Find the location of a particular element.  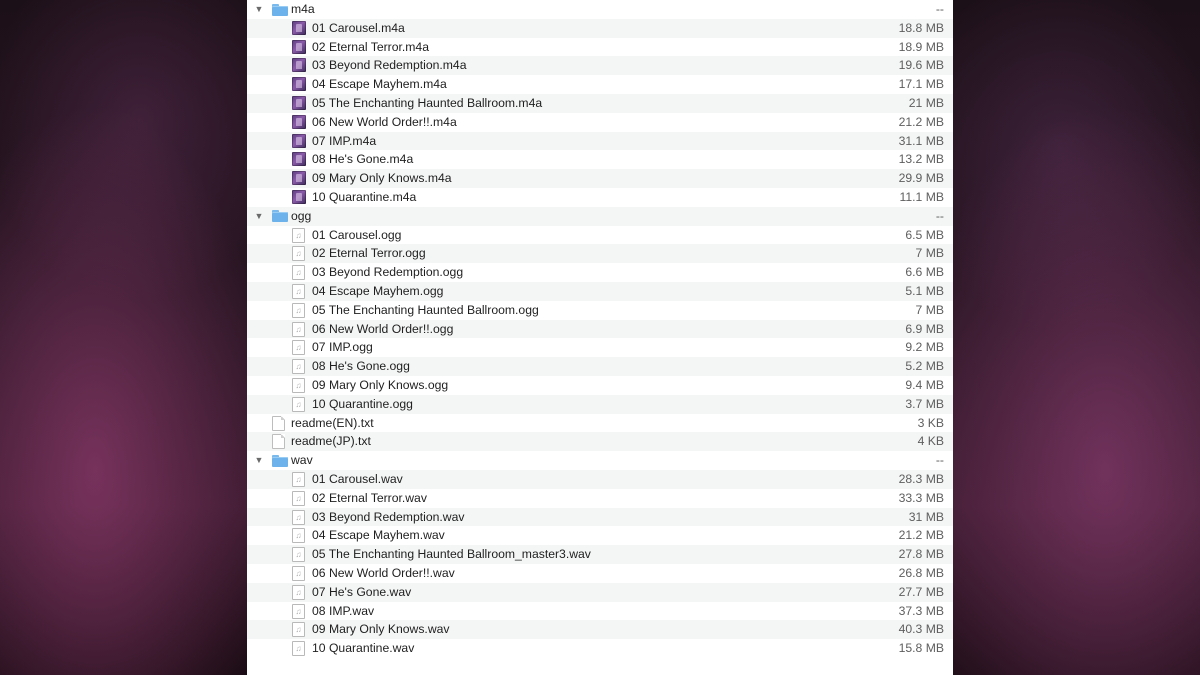

file-size: 19.6 MB is located at coordinates (921, 65).